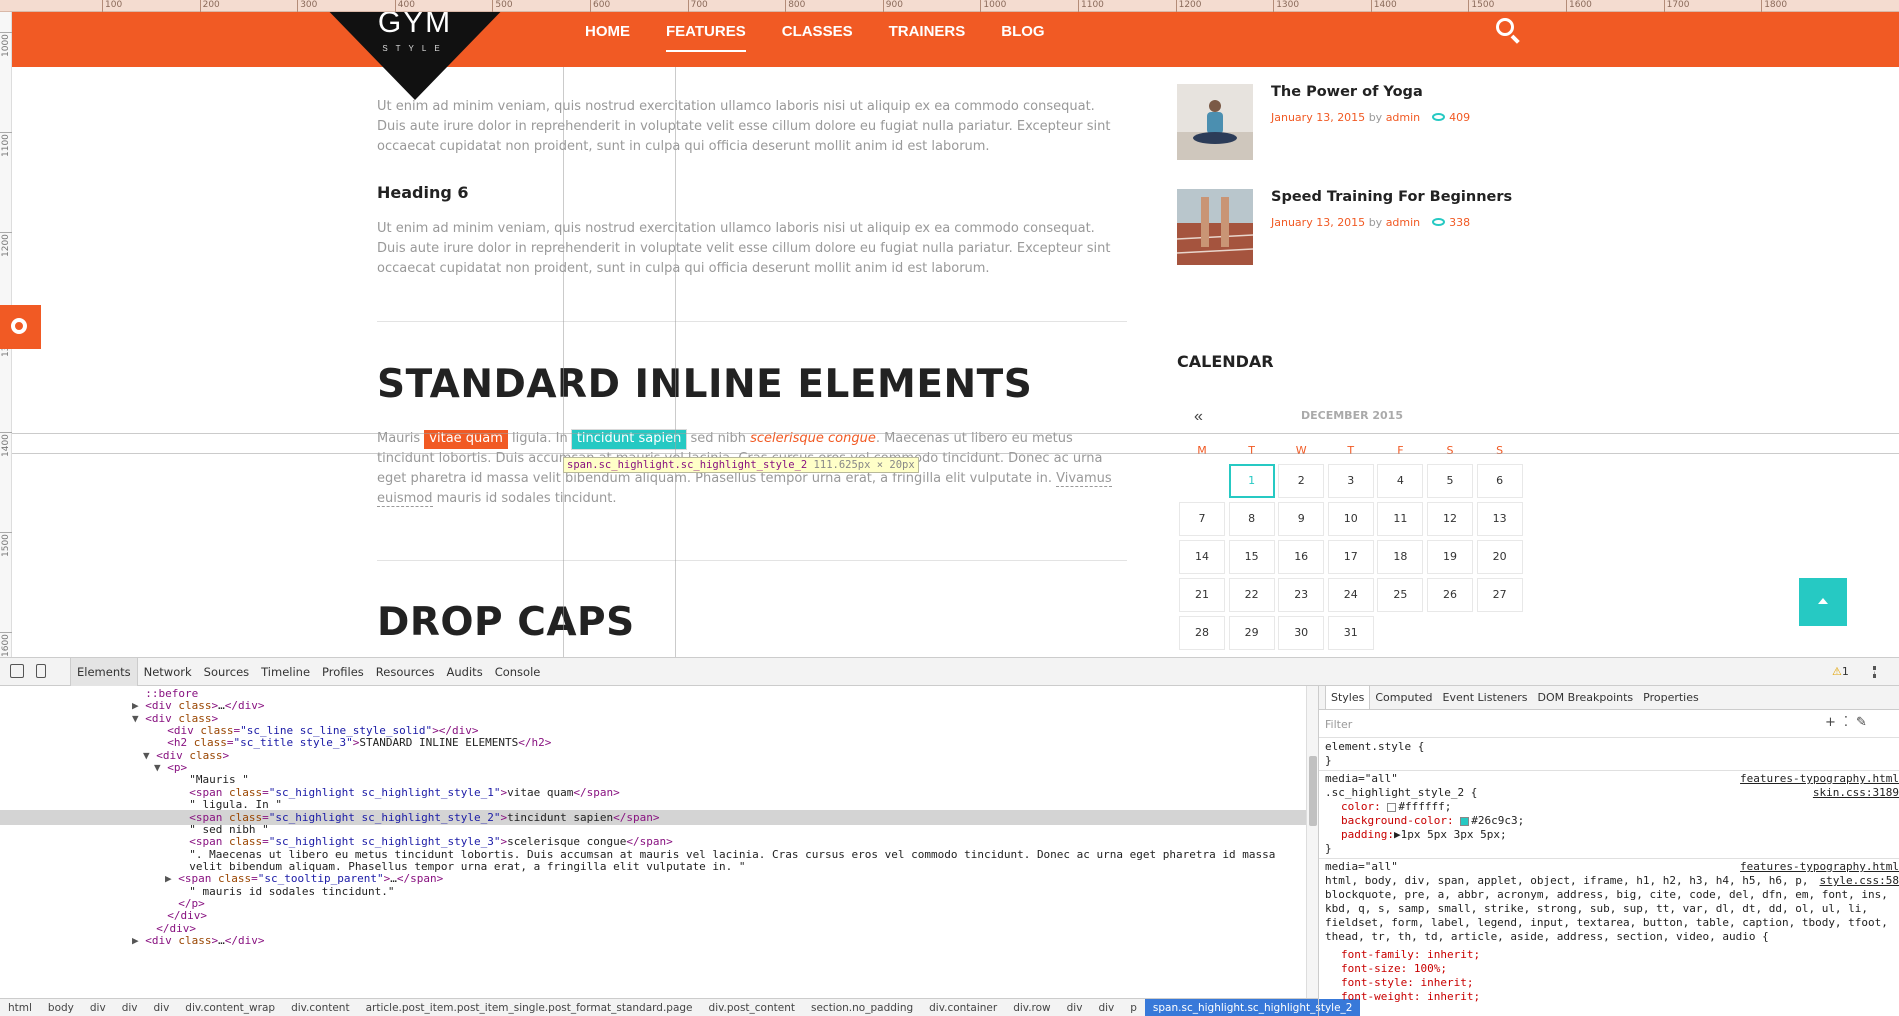 The image size is (1899, 1016). Describe the element at coordinates (168, 672) in the screenshot. I see `devtools-tab-network: Network` at that location.